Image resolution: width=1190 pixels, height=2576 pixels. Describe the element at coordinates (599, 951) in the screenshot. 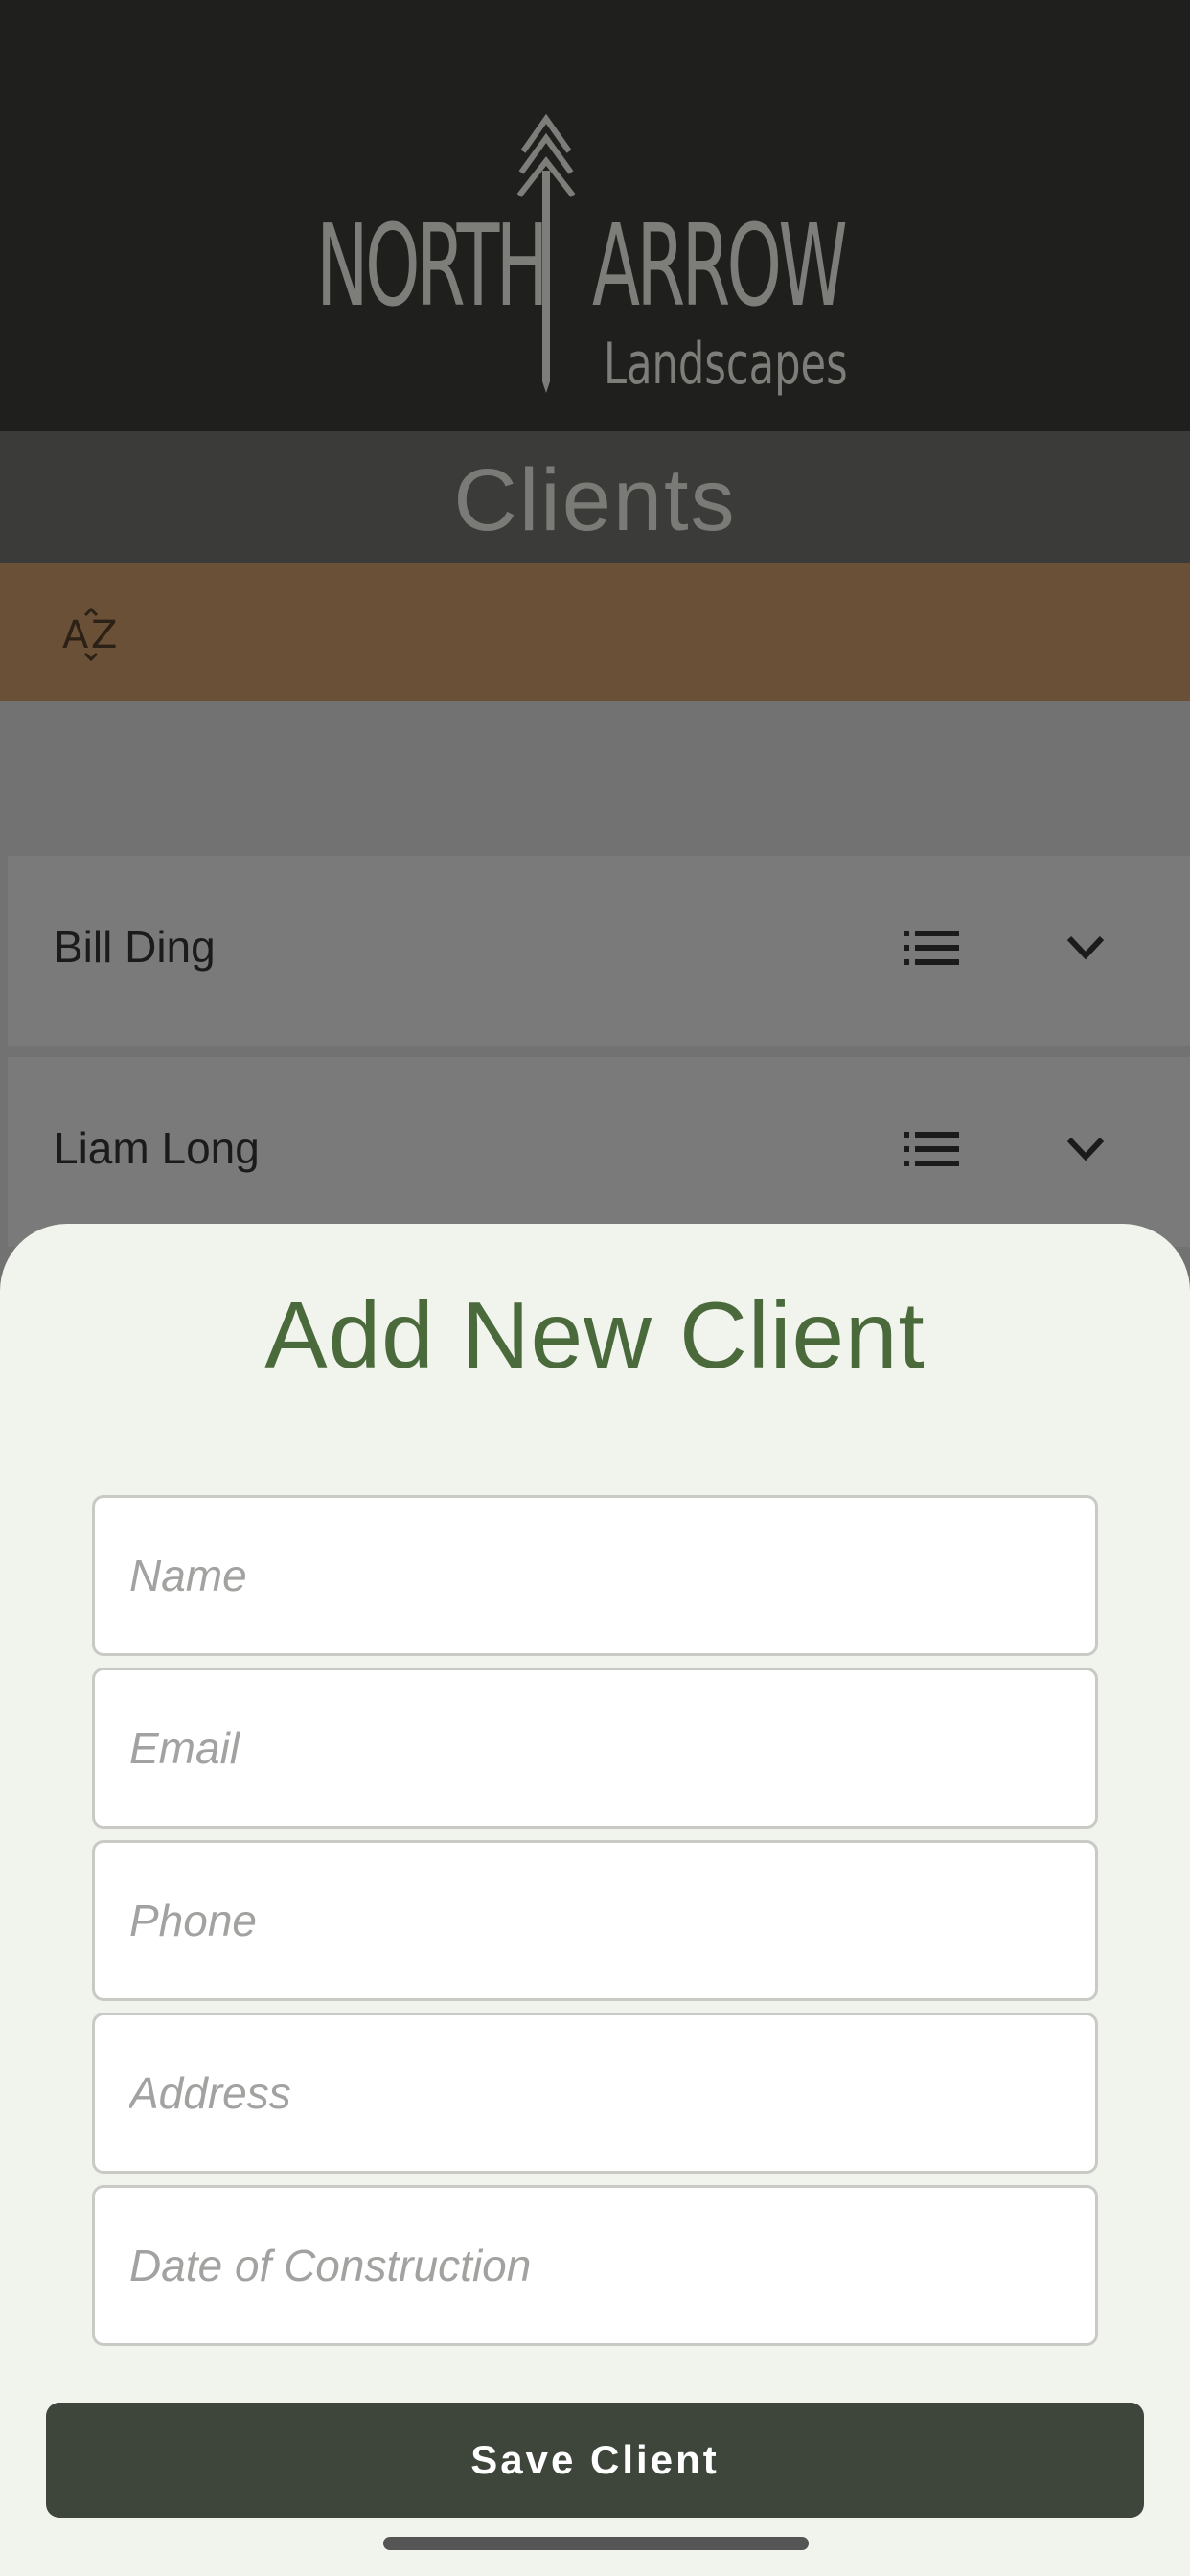

I see `client-row: Bill Ding` at that location.